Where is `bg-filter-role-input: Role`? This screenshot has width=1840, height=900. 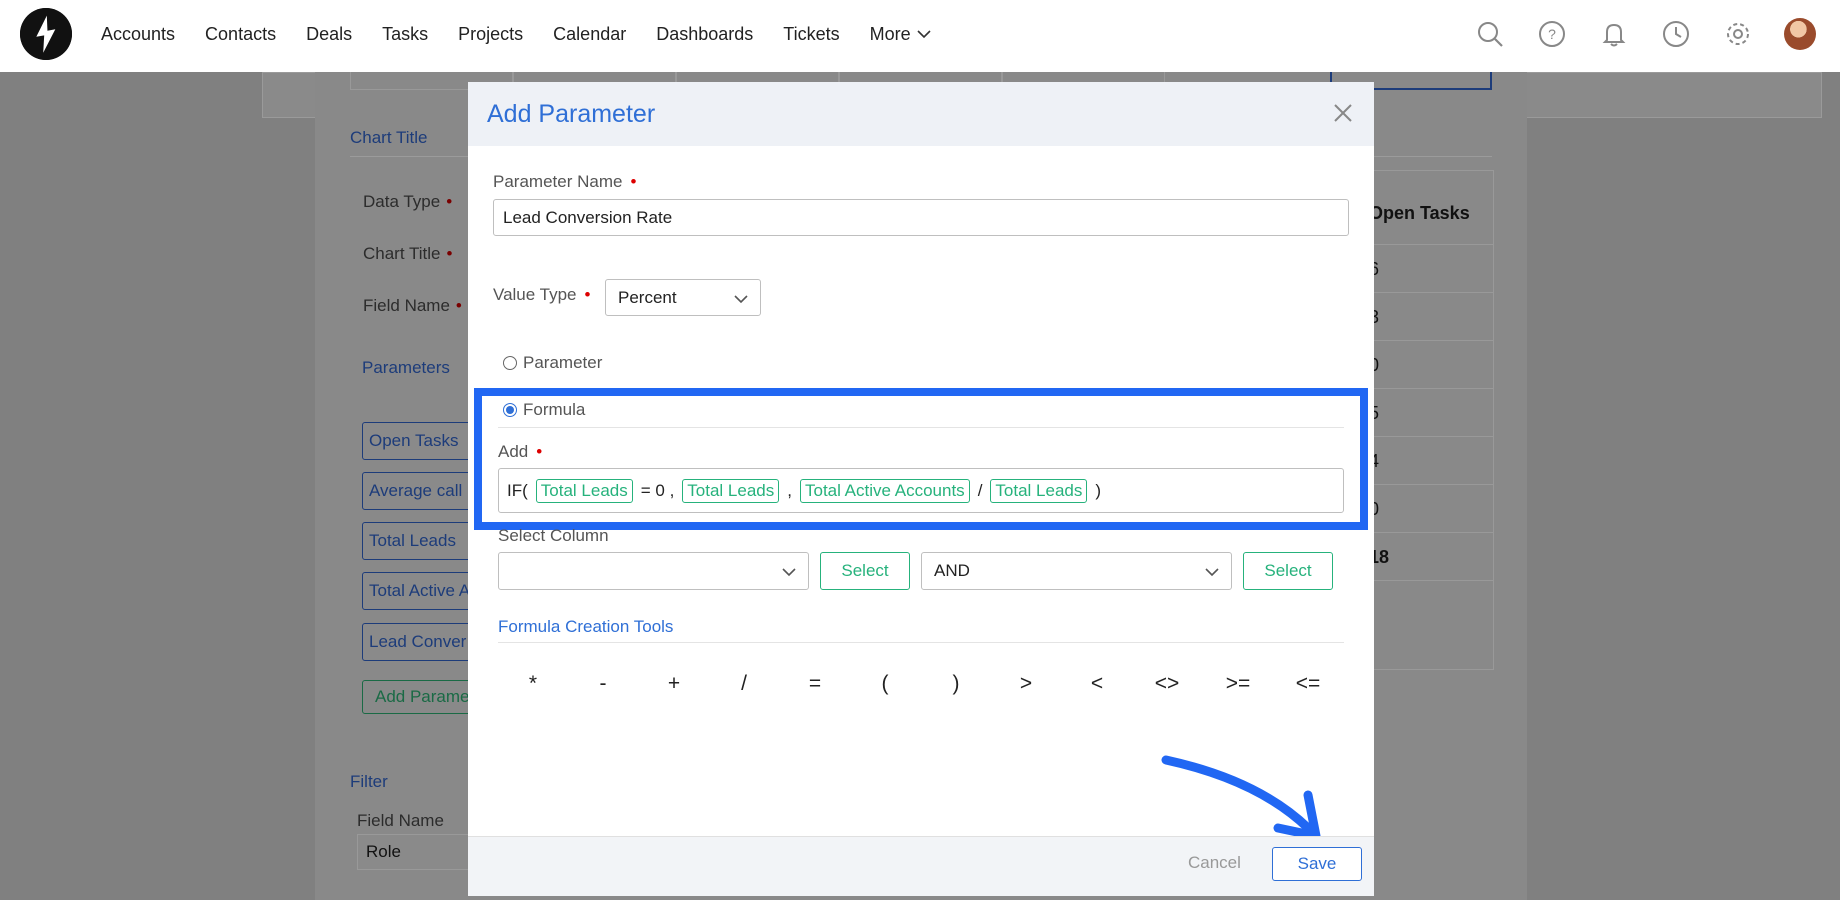
bg-filter-role-input: Role is located at coordinates (417, 852).